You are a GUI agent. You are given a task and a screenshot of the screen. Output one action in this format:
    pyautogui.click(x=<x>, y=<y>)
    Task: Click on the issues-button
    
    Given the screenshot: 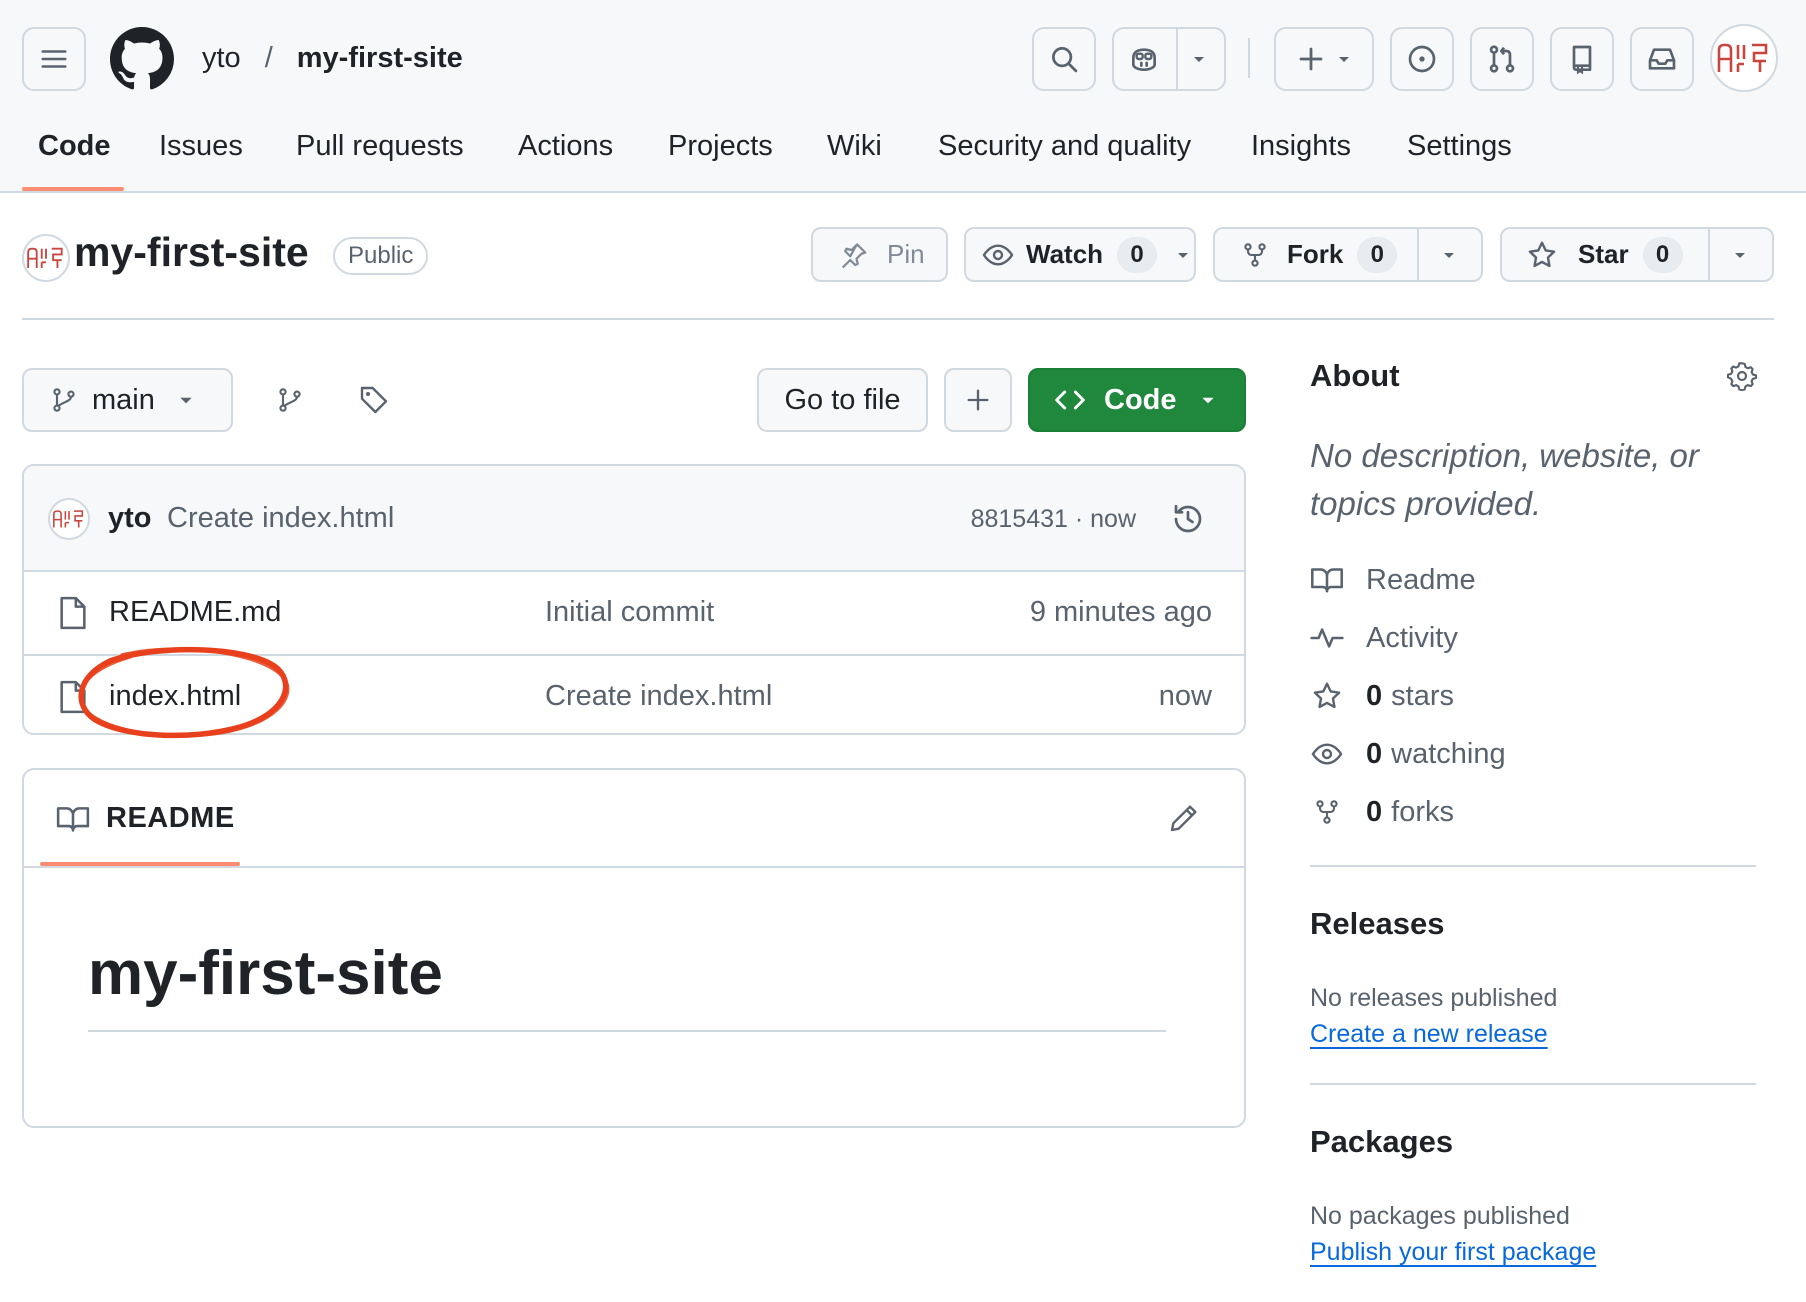 What is the action you would take?
    pyautogui.click(x=1422, y=59)
    